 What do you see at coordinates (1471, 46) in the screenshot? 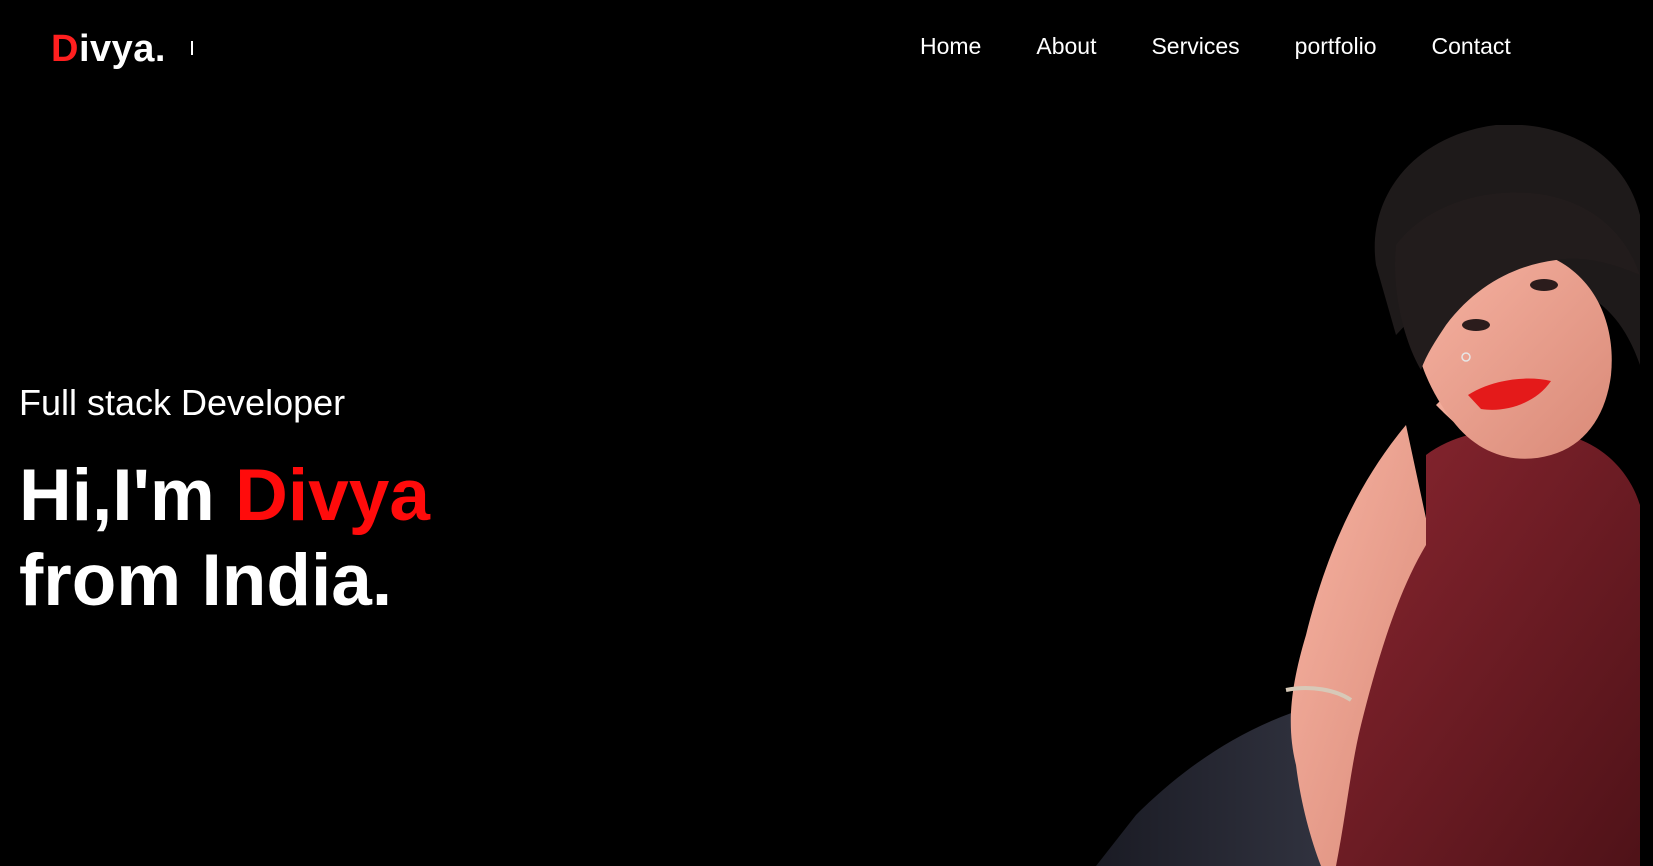
I see `nav-item-contact: Contact` at bounding box center [1471, 46].